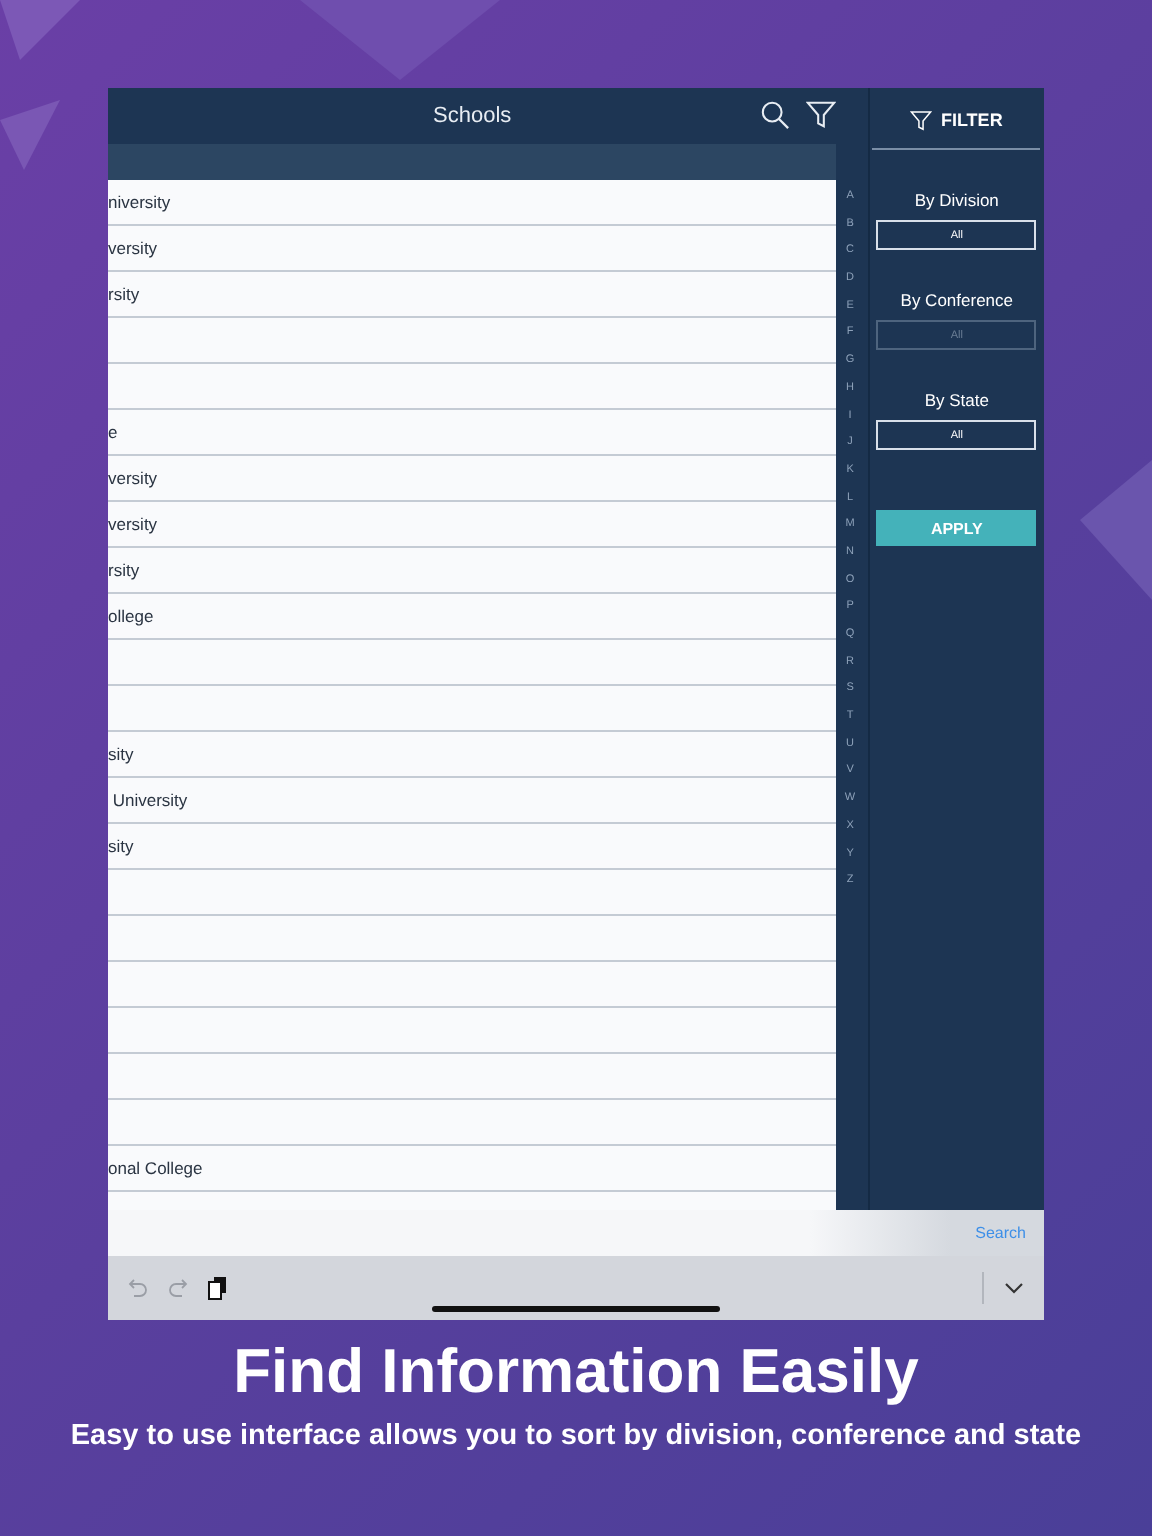 This screenshot has height=1536, width=1152. What do you see at coordinates (472, 1169) in the screenshot?
I see `school-row: onal College` at bounding box center [472, 1169].